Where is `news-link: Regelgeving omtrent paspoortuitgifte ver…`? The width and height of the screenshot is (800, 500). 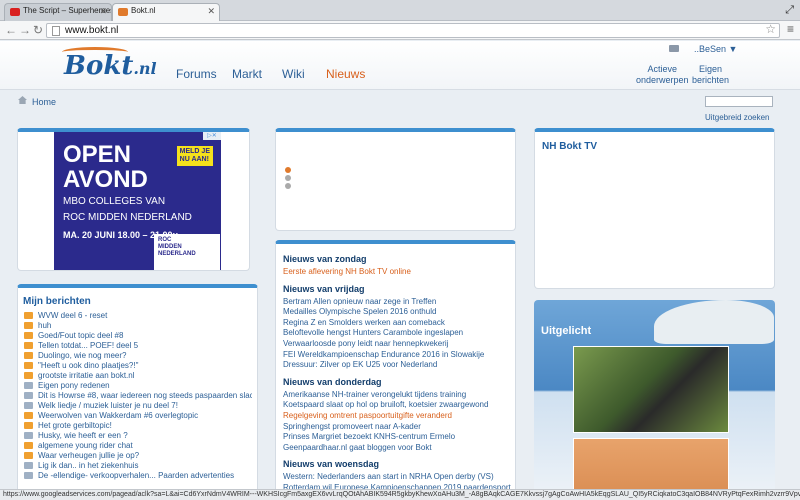 news-link: Regelgeving omtrent paspoortuitgifte ver… is located at coordinates (395, 416).